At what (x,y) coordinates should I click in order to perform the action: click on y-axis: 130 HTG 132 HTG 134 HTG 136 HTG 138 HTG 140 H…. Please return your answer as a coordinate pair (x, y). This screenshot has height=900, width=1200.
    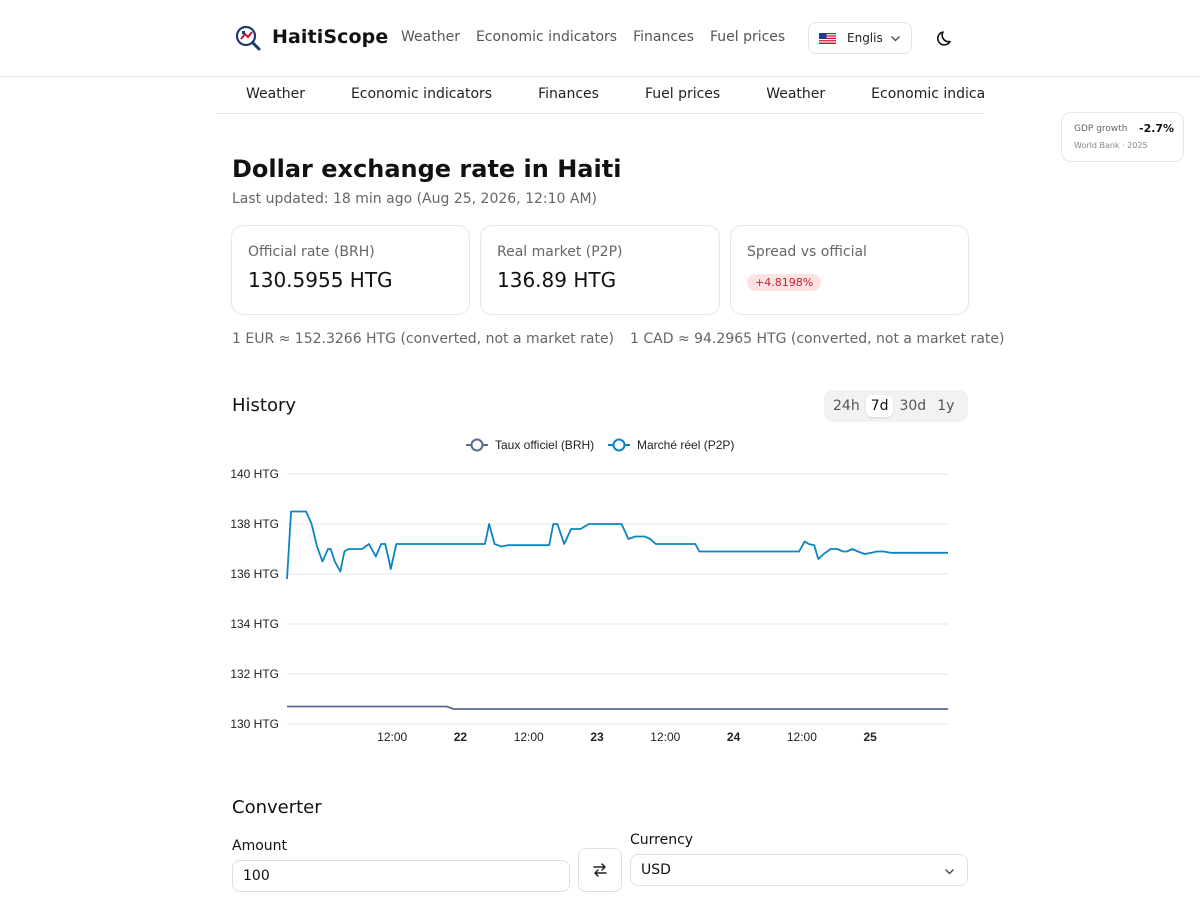
    Looking at the image, I should click on (254, 599).